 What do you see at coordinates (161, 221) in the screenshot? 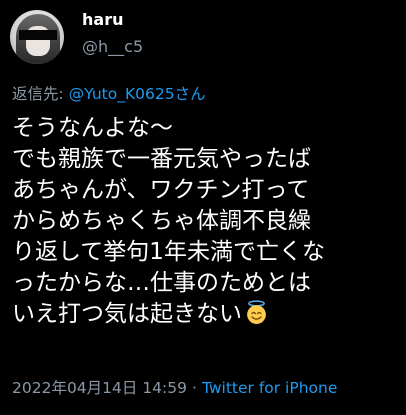
I see `tweet-text-line: からめちゃくちゃ体調不良繰` at bounding box center [161, 221].